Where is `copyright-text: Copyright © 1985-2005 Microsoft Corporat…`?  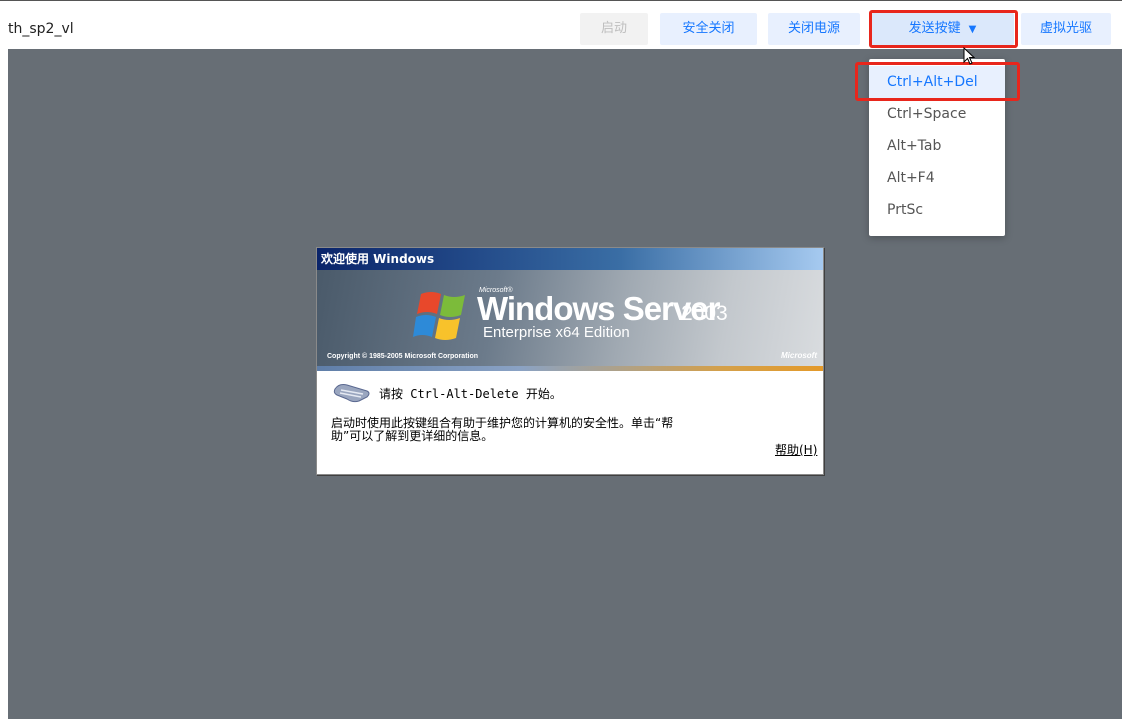 copyright-text: Copyright © 1985-2005 Microsoft Corporat… is located at coordinates (403, 356).